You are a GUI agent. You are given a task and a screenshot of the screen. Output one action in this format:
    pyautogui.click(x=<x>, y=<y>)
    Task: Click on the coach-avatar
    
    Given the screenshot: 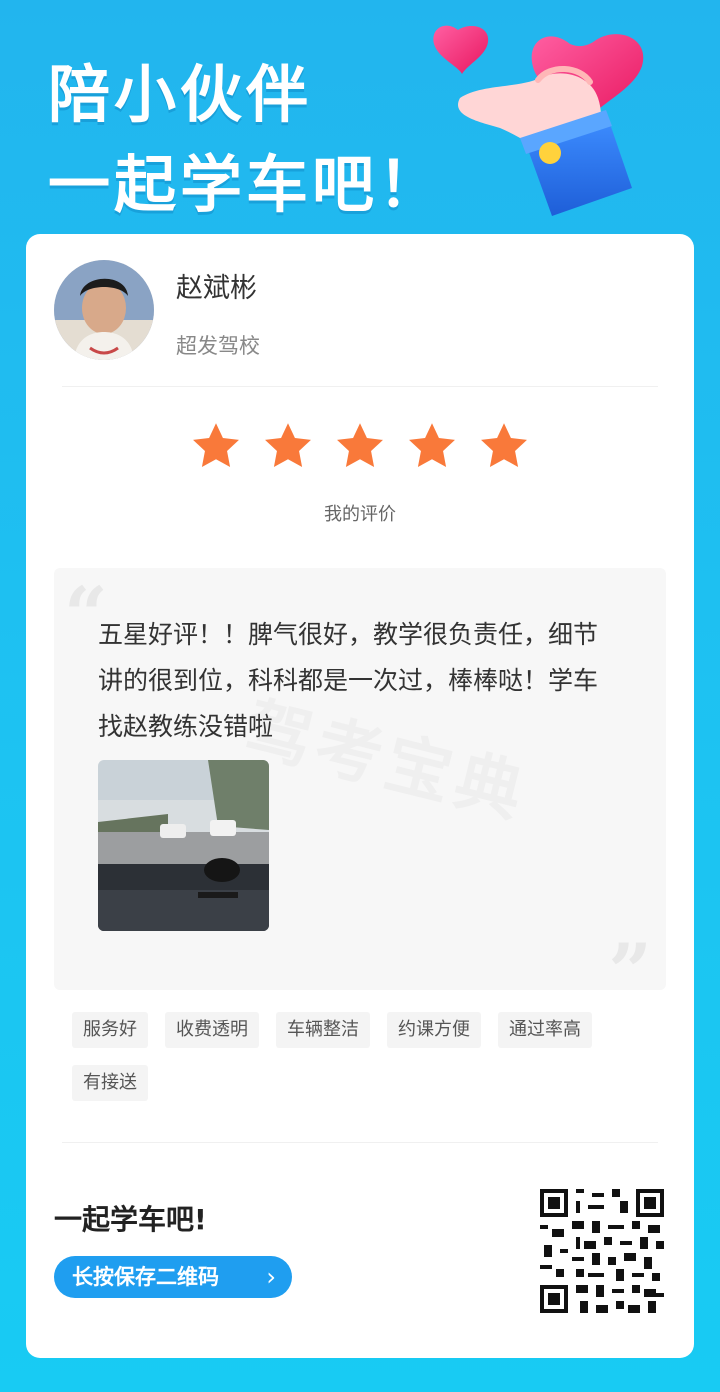 What is the action you would take?
    pyautogui.click(x=104, y=310)
    